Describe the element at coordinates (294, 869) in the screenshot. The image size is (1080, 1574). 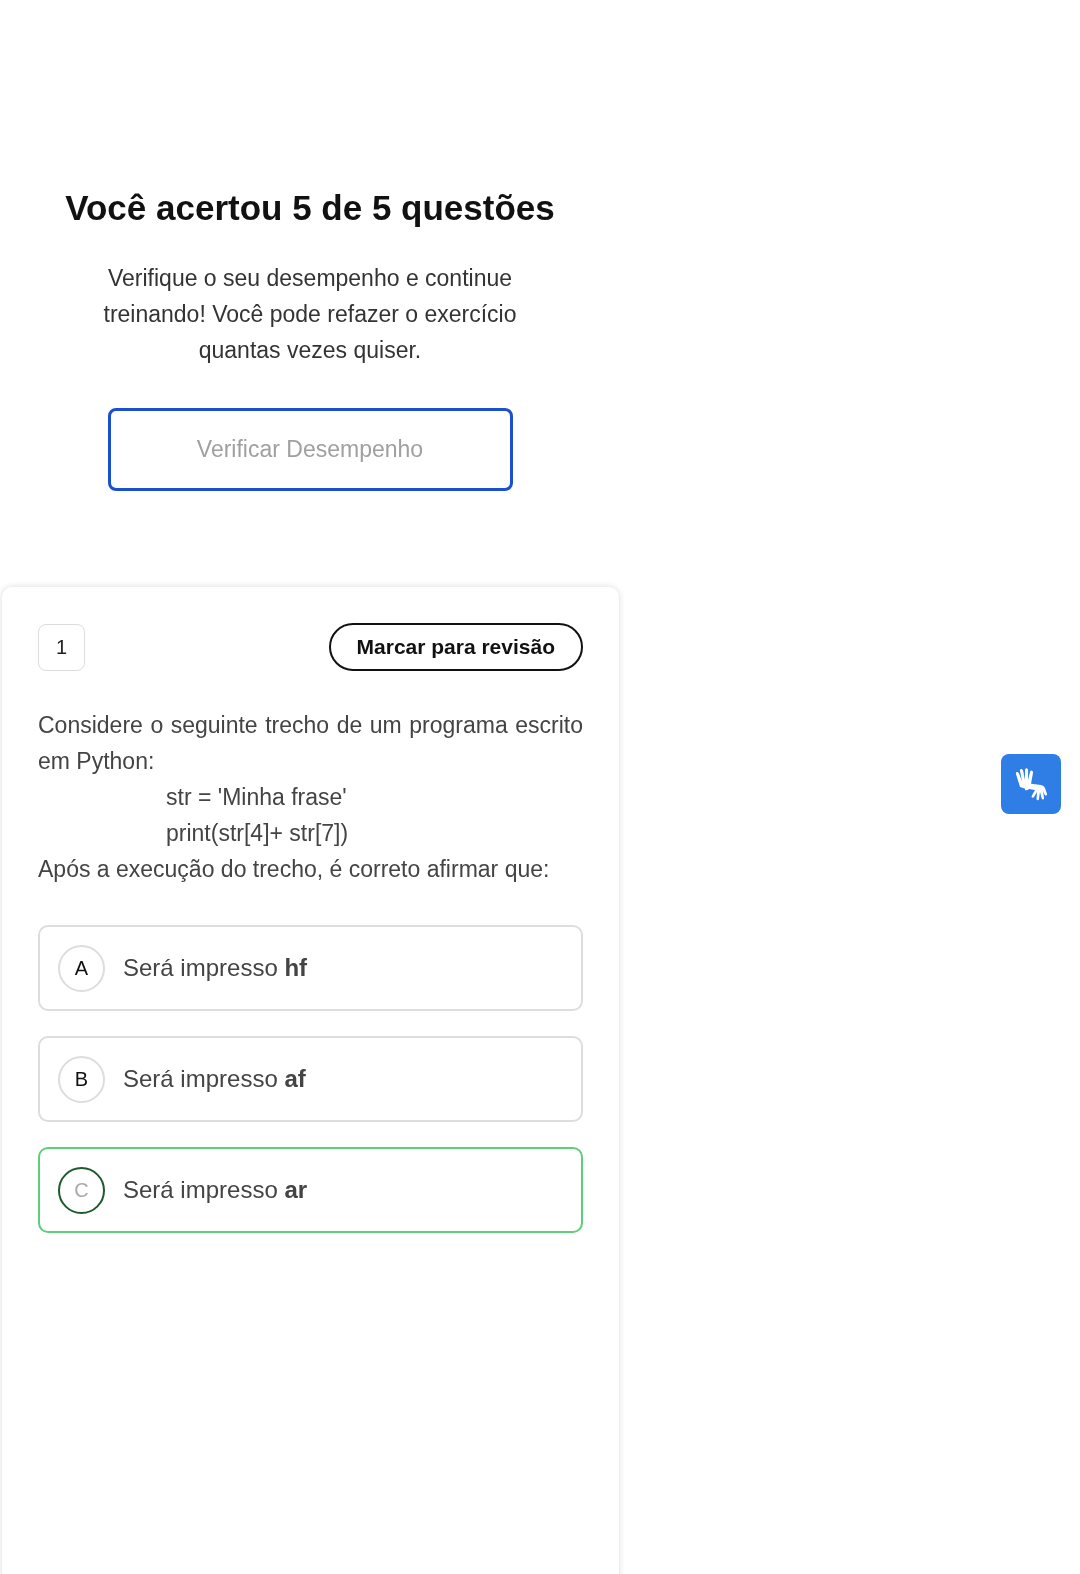
I see `question-text: Após a execução do trecho, é correto afirmar que:` at that location.